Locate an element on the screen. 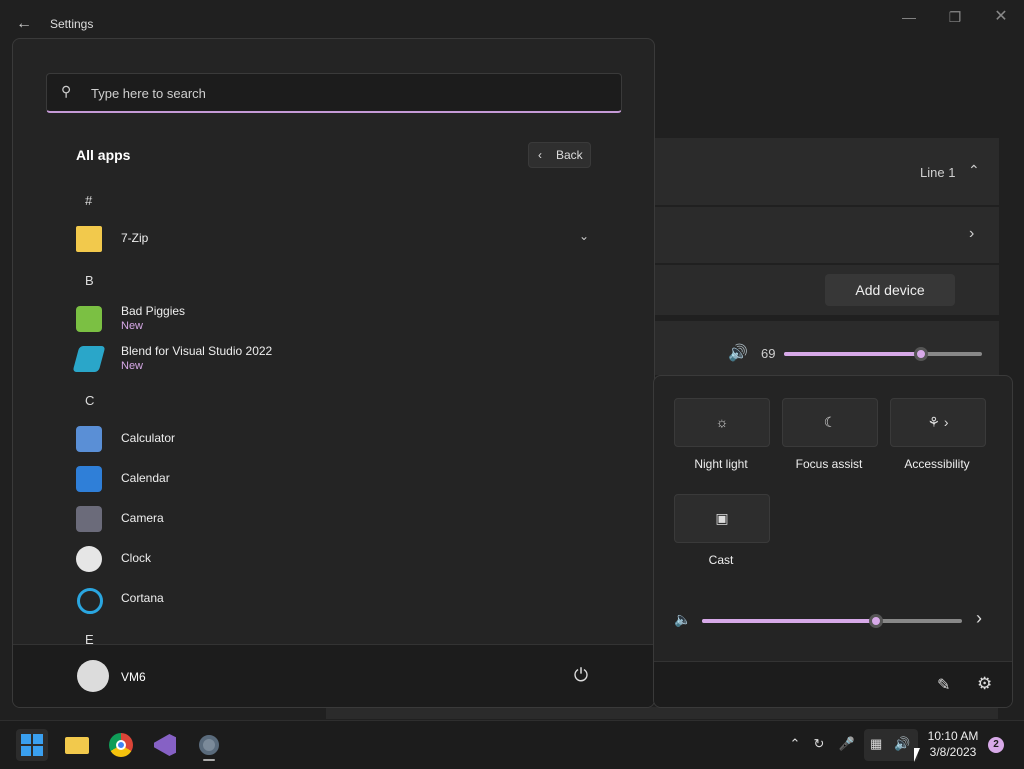 The image size is (1024, 769). time-text: 10:10 AM is located at coordinates (953, 736).